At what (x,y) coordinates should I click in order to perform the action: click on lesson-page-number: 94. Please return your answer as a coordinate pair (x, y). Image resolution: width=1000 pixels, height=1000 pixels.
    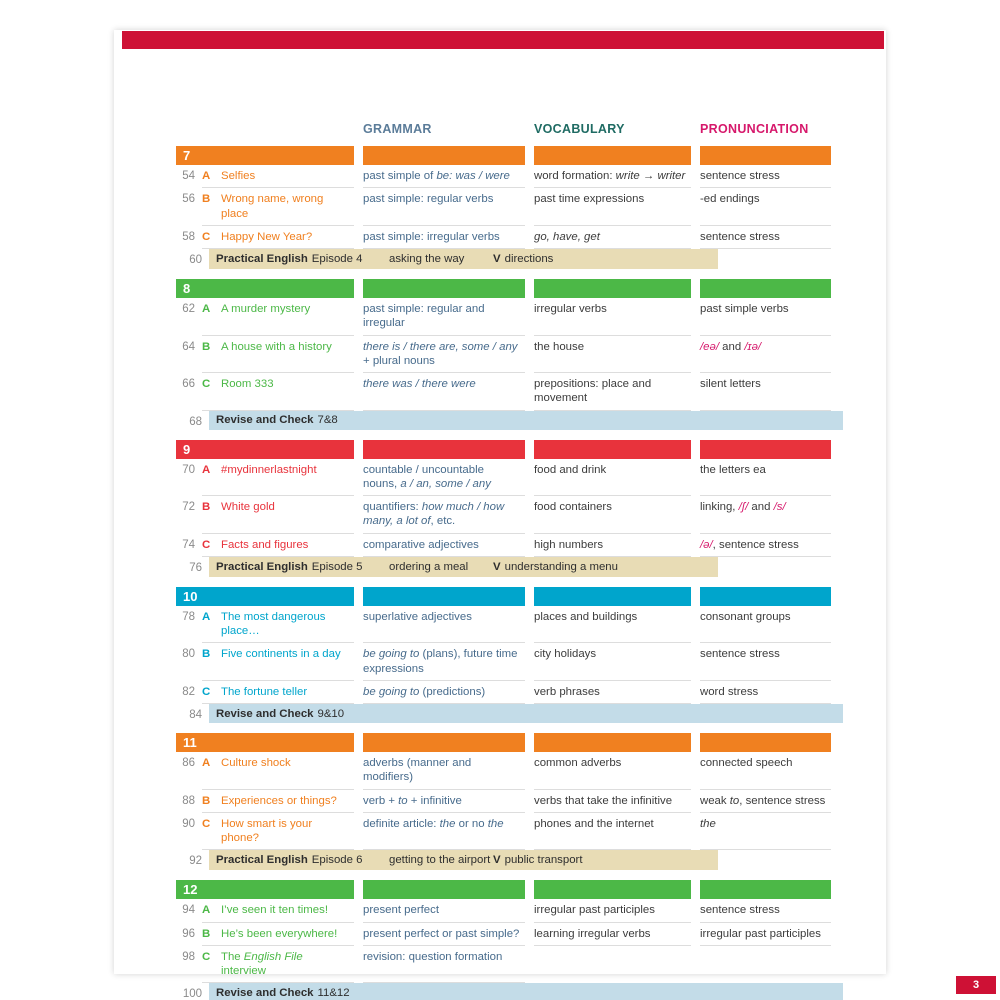
    Looking at the image, I should click on (188, 910).